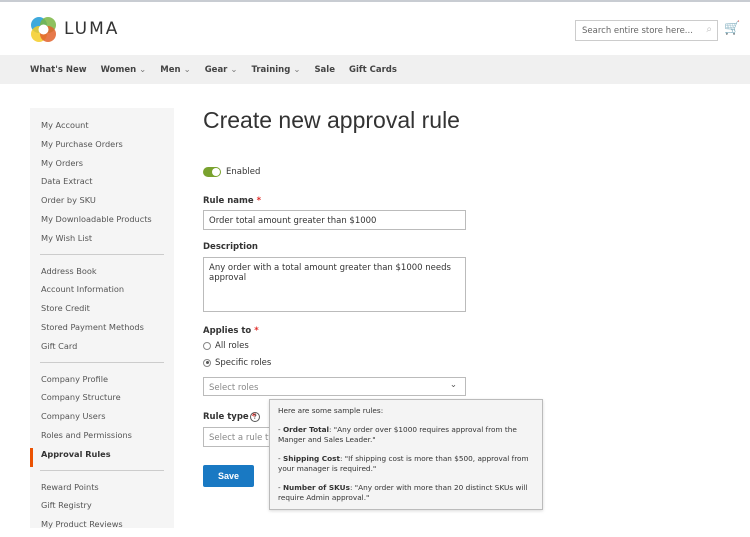 Image resolution: width=750 pixels, height=537 pixels. Describe the element at coordinates (331, 410) in the screenshot. I see `tooltip-intro: Here are some sample rules:` at that location.